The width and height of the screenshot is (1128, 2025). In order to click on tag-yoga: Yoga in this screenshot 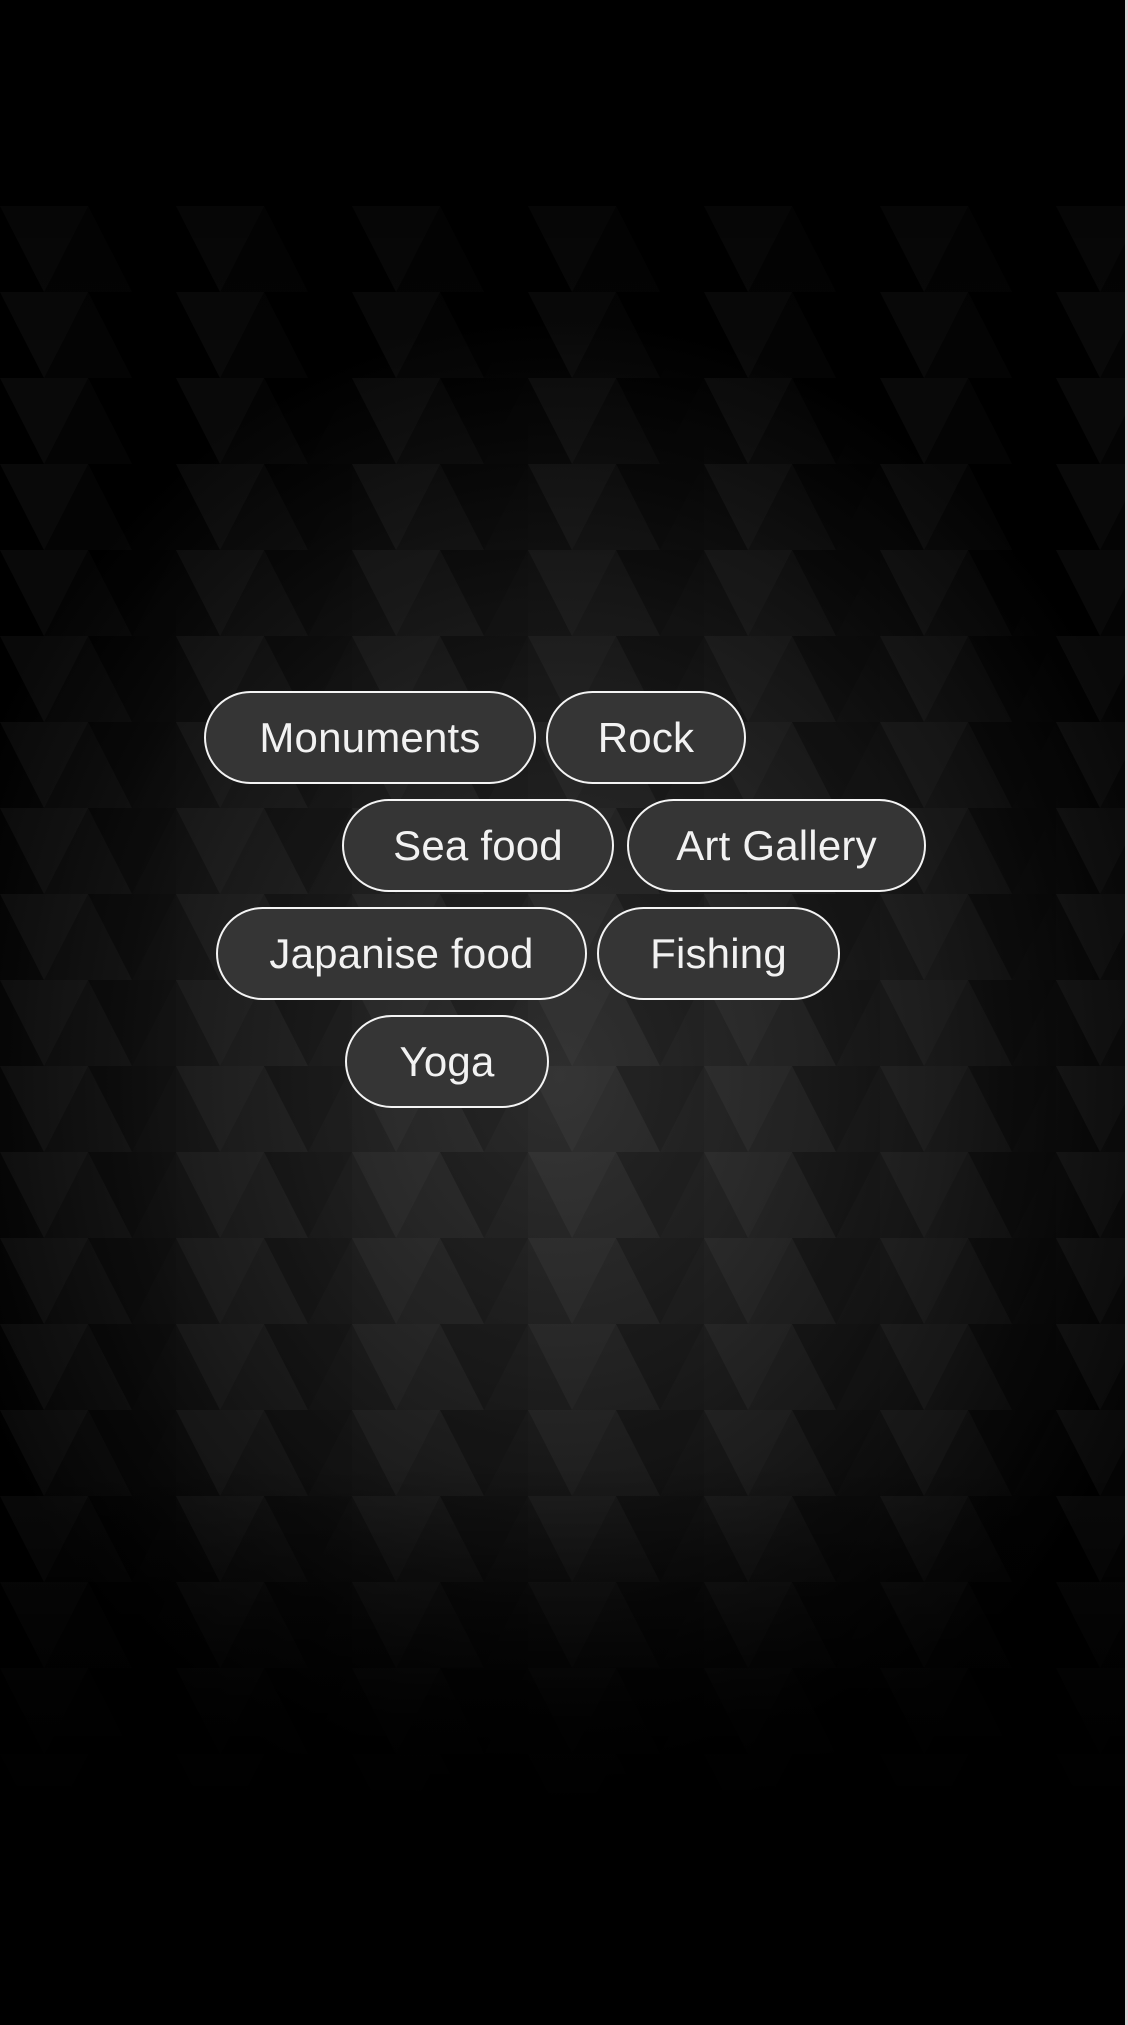, I will do `click(447, 1061)`.